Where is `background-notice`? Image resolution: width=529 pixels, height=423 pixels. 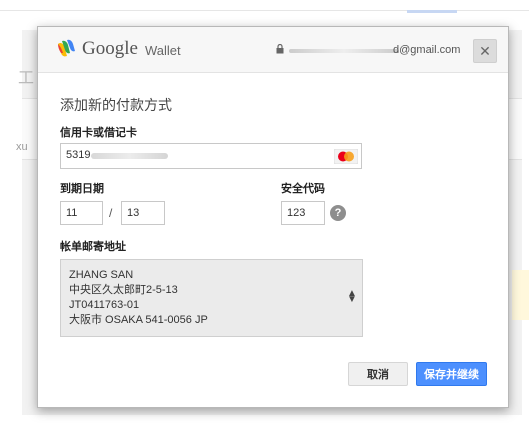 background-notice is located at coordinates (520, 295).